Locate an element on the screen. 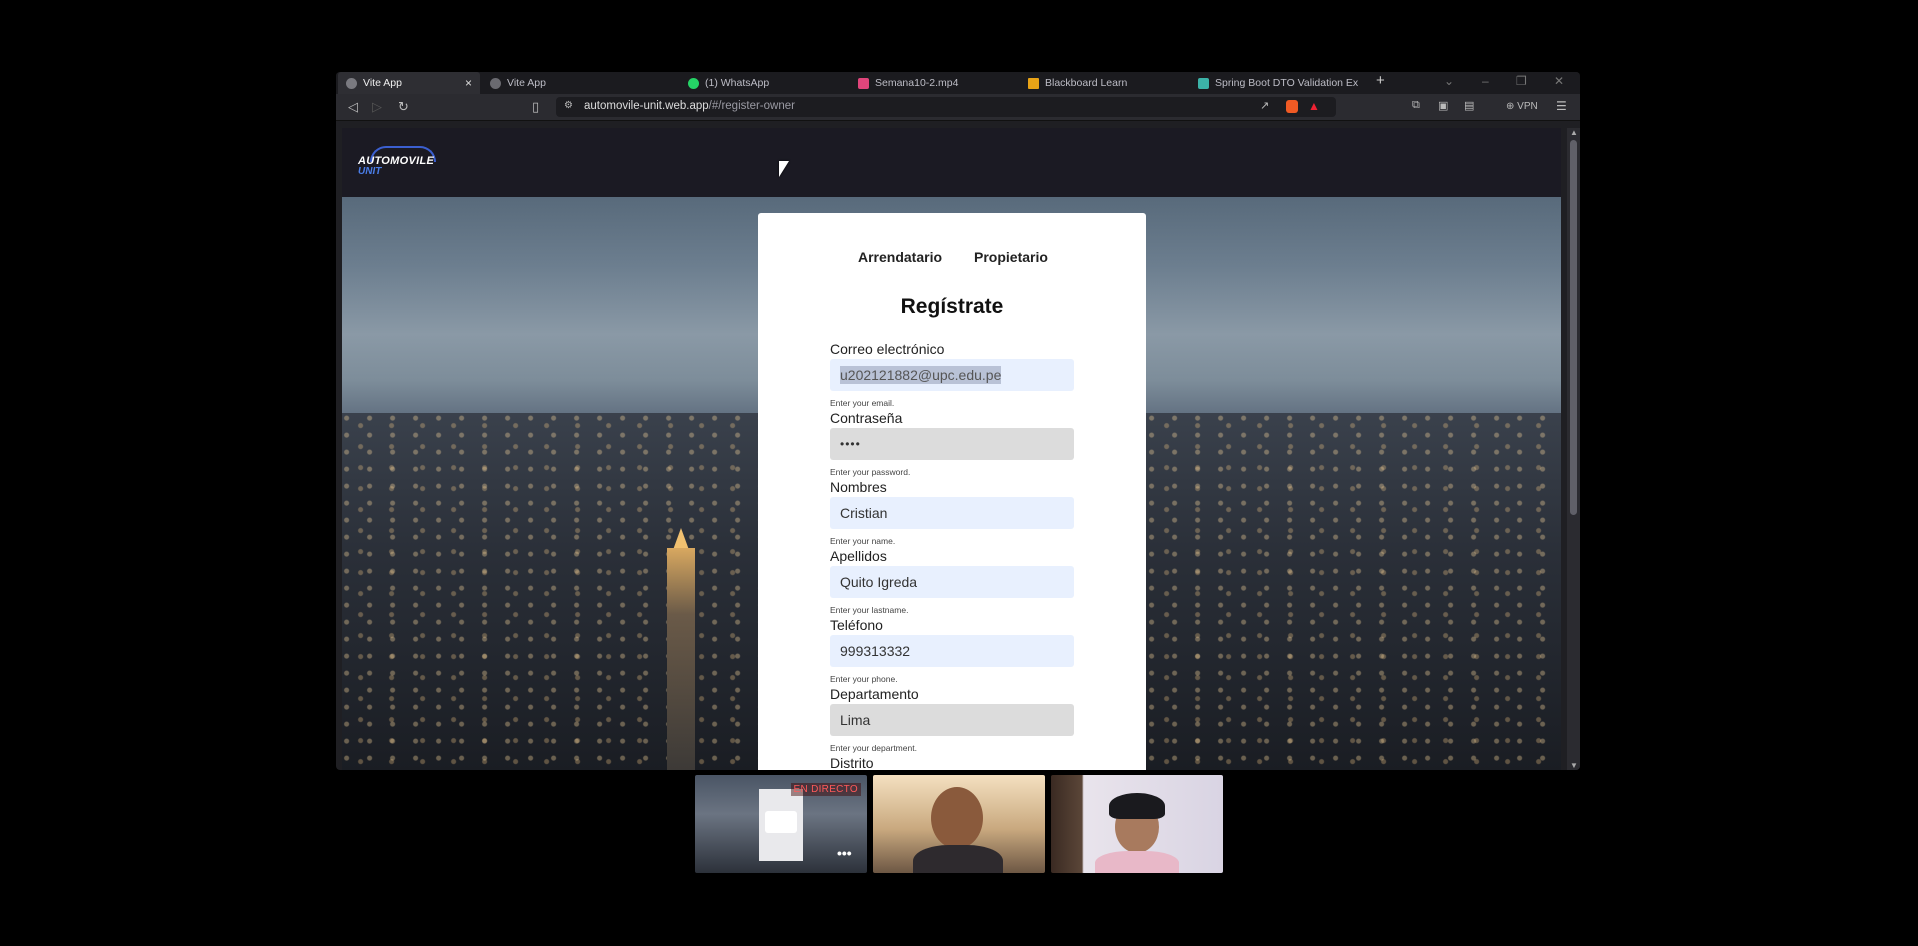  password-field: •••• is located at coordinates (952, 444).